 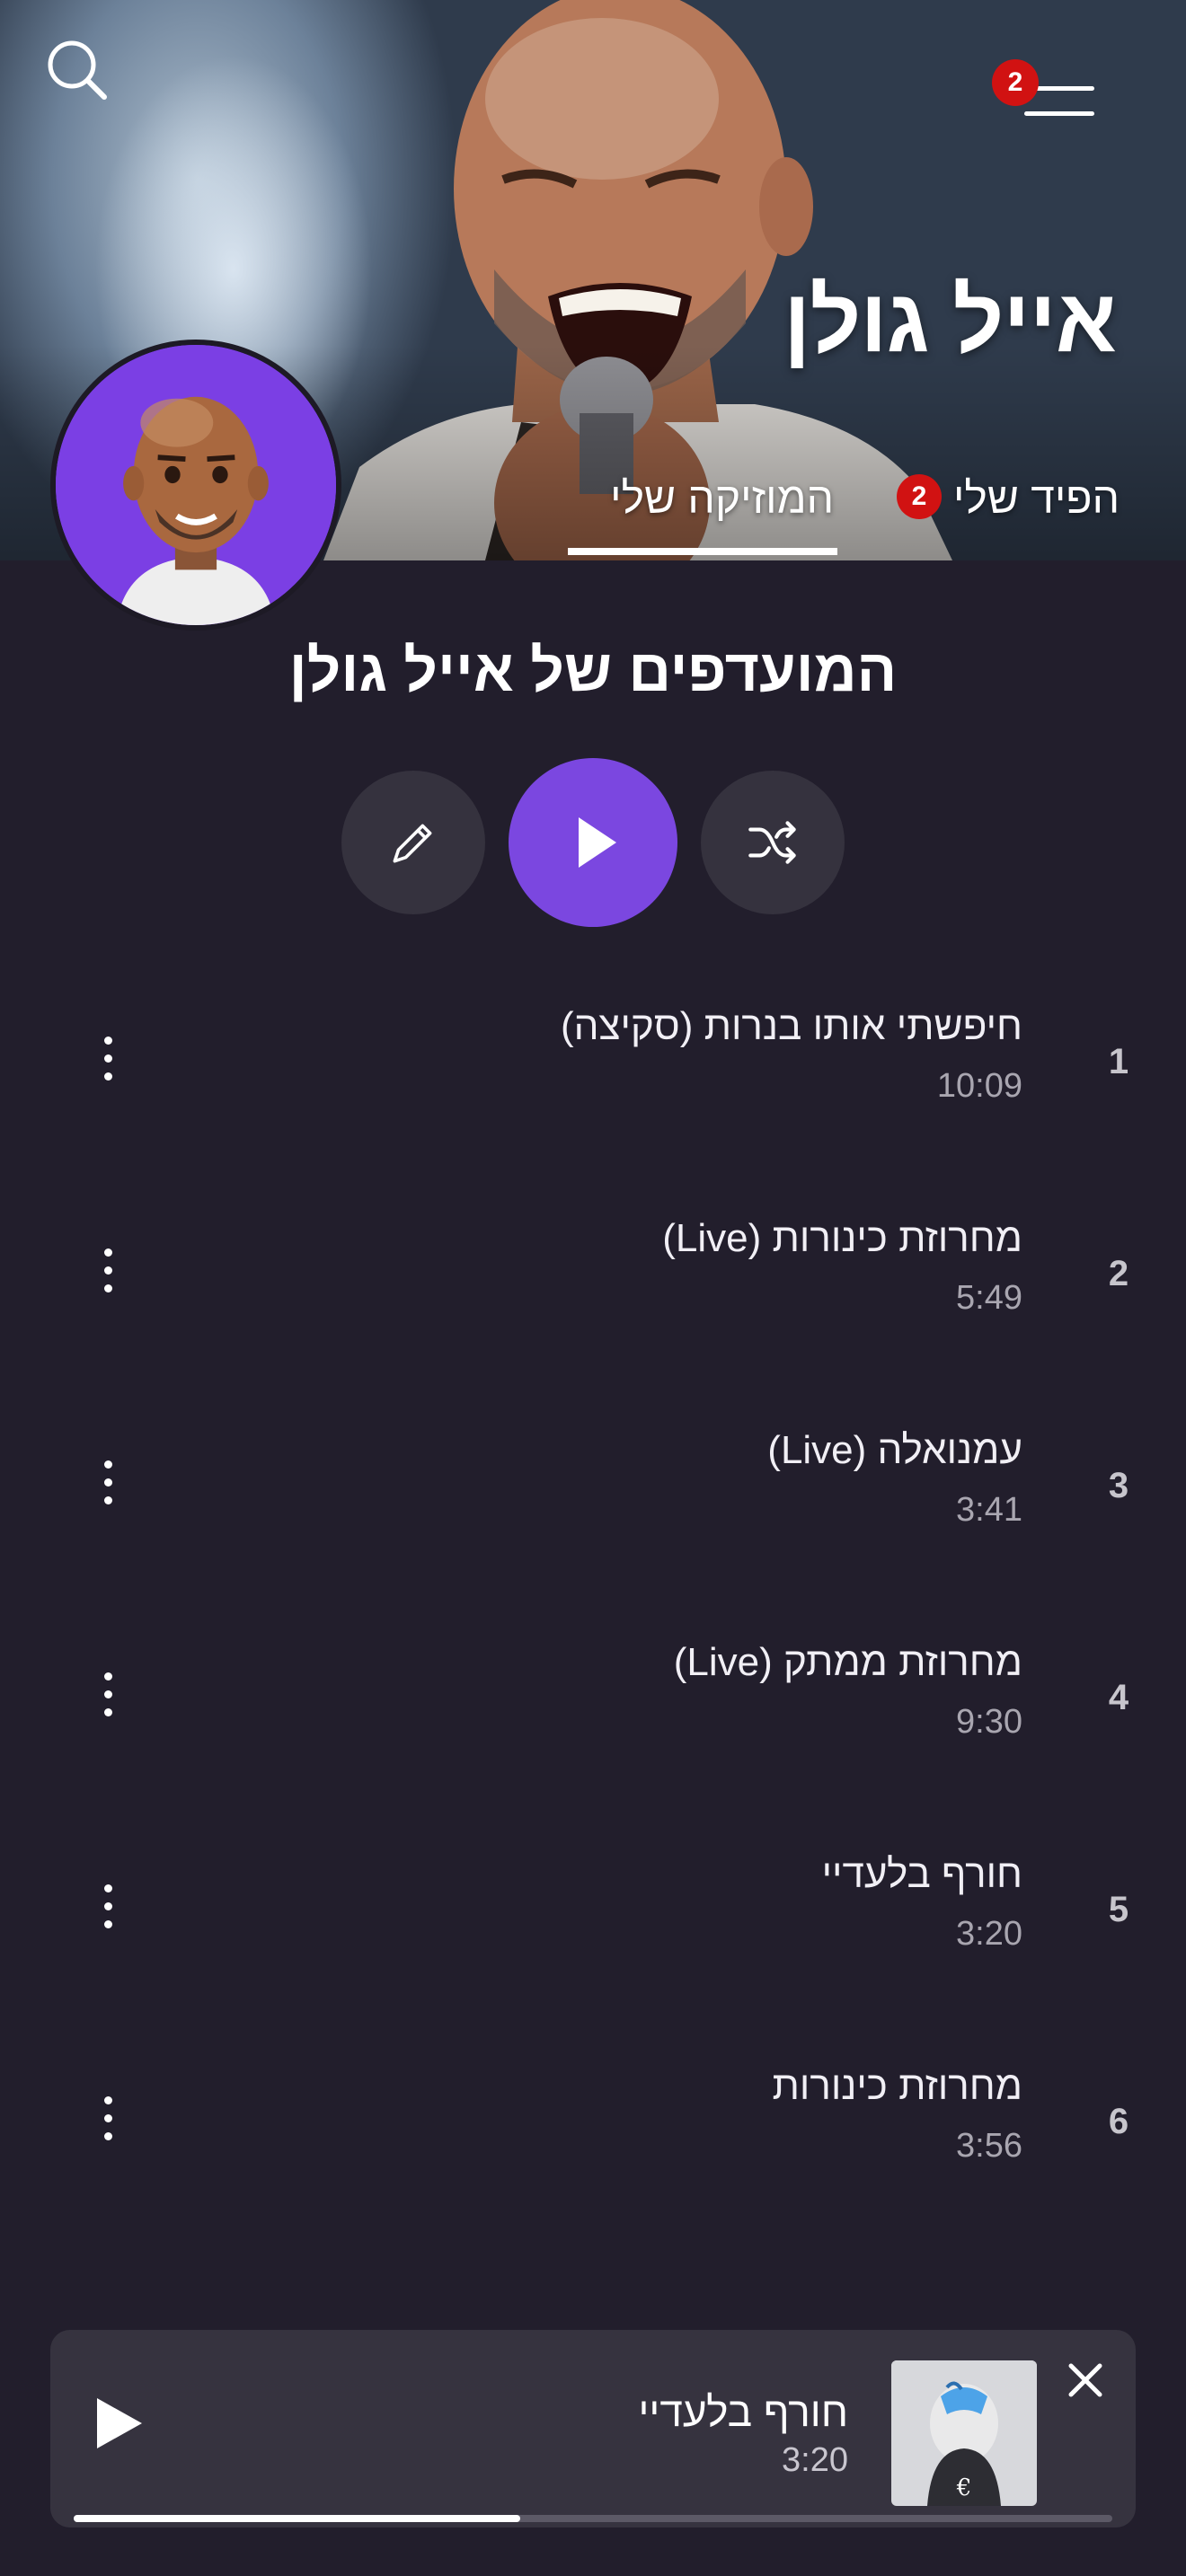 I want to click on tab-my-music: המוזיקה שלי, so click(x=722, y=499).